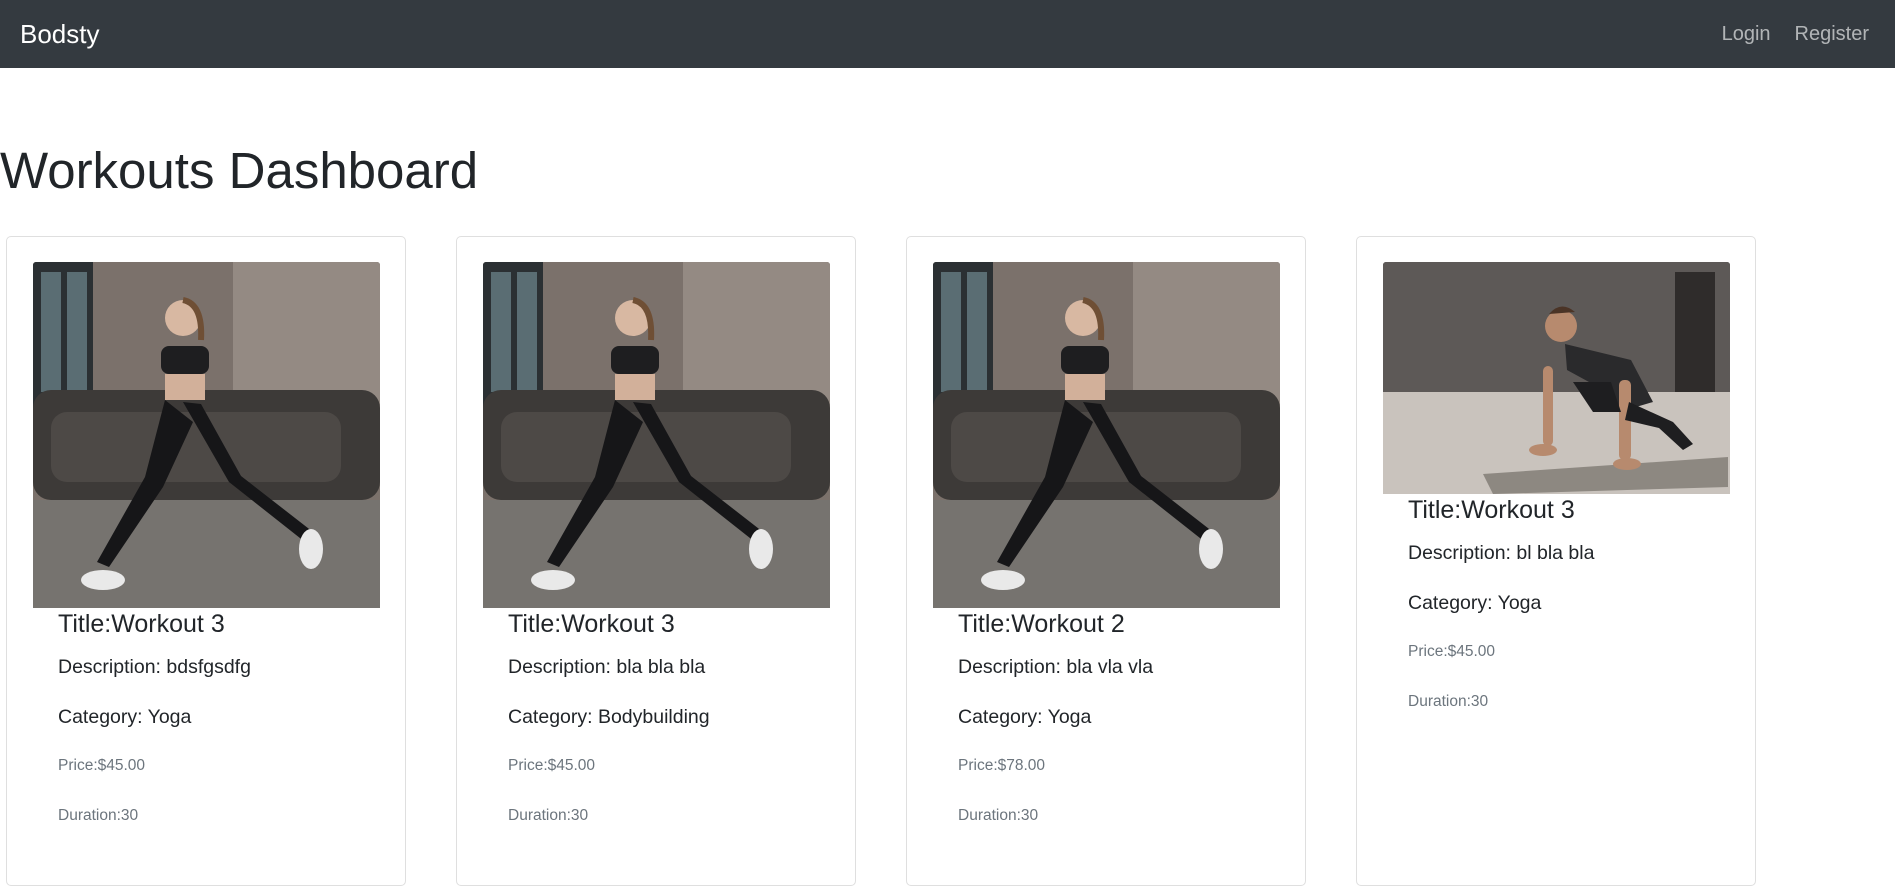 The width and height of the screenshot is (1895, 886). I want to click on card-description: Description: bl bla bla, so click(1501, 553).